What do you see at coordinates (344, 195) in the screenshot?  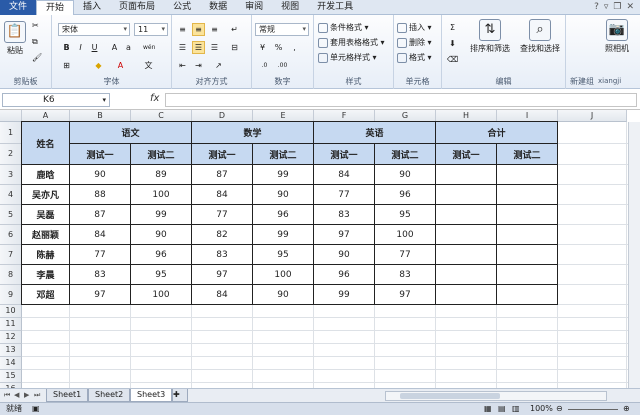 I see `score-cell: 77` at bounding box center [344, 195].